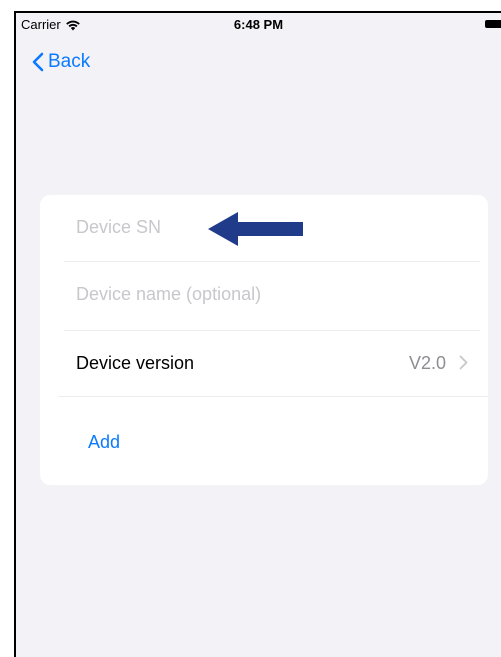  I want to click on arrow-left-annotation, so click(255, 229).